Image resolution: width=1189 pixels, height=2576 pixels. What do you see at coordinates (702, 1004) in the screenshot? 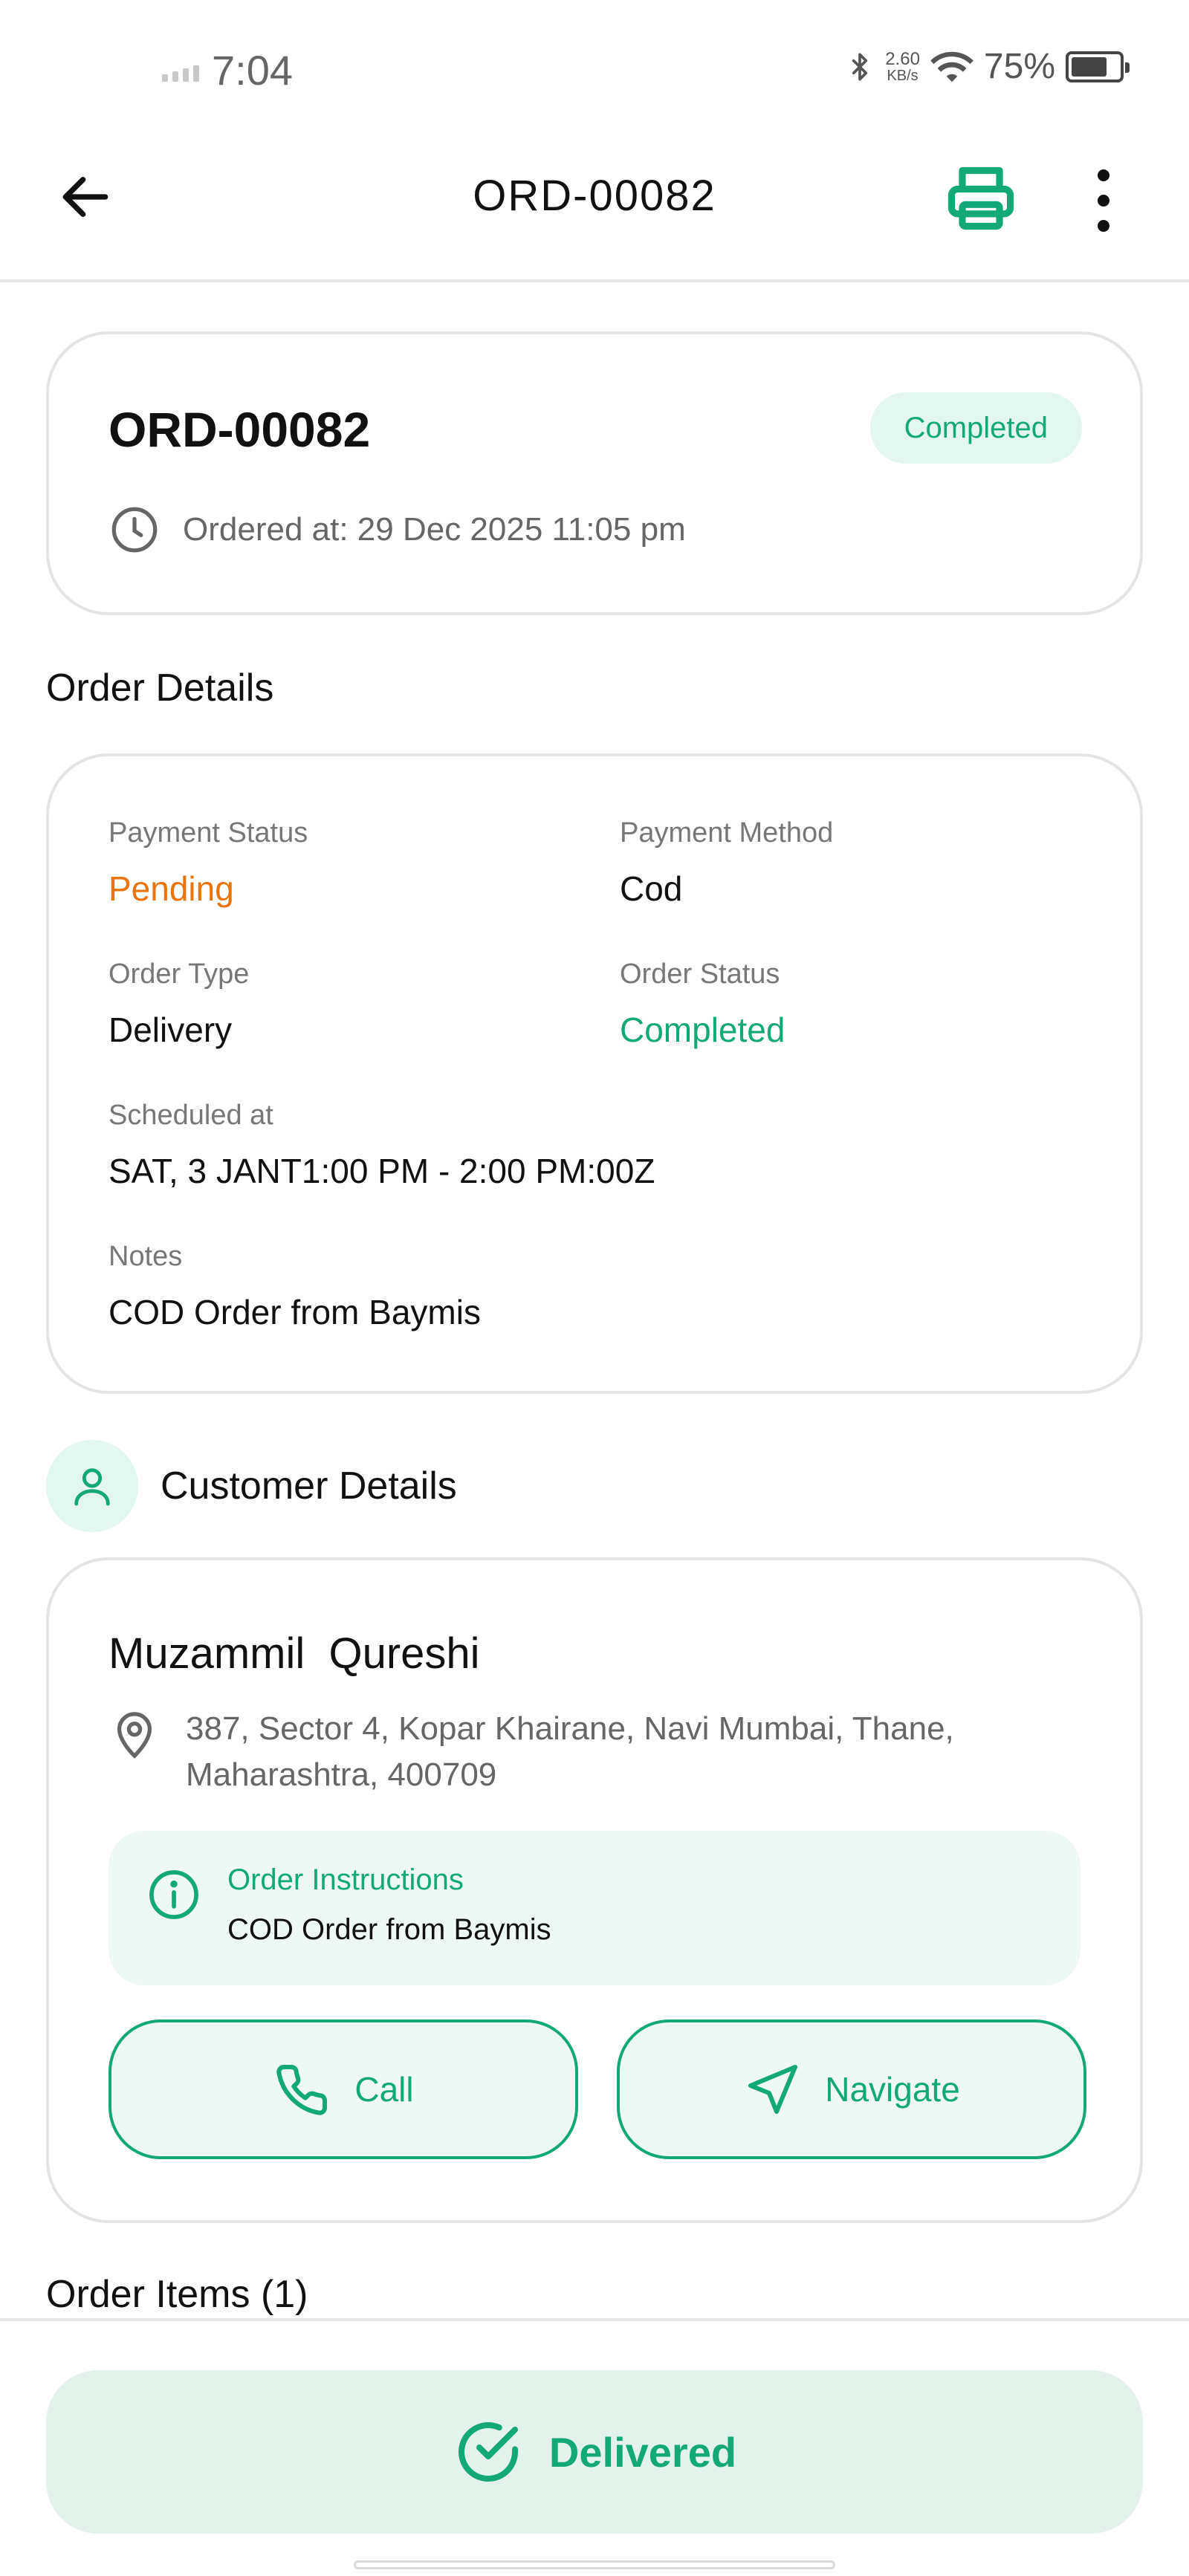
I see `order-status-field: Order Status Completed` at bounding box center [702, 1004].